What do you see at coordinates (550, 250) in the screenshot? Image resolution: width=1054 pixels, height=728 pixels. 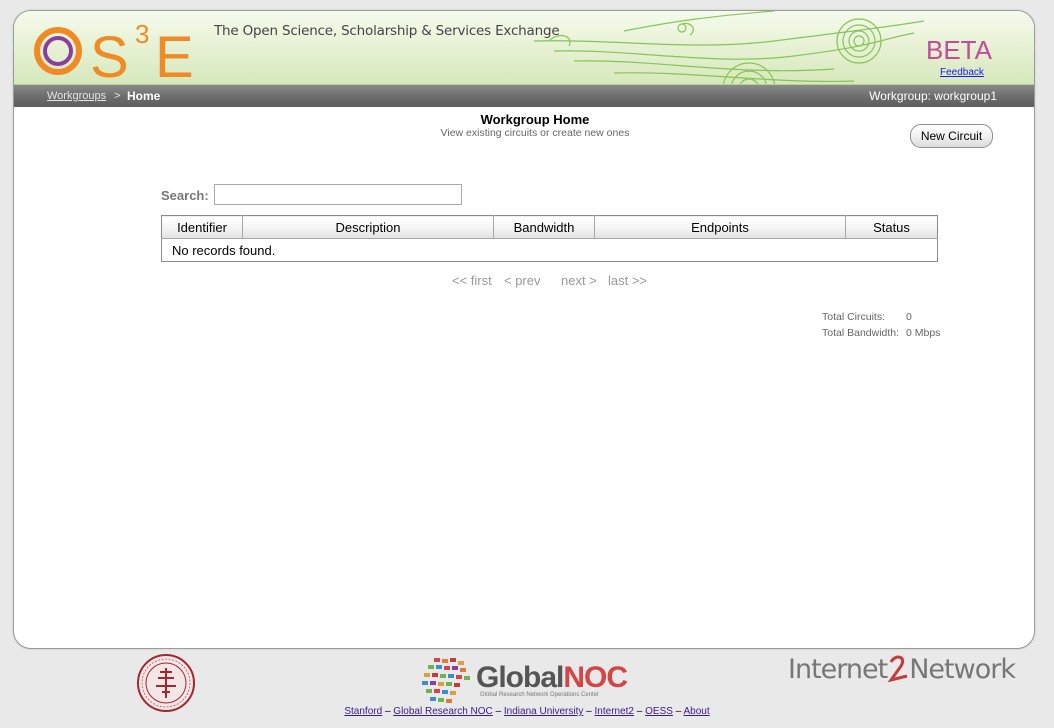 I see `table-row: No records found.` at bounding box center [550, 250].